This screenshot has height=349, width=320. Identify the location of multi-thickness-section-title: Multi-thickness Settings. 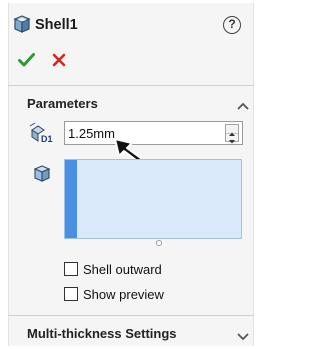
(102, 333).